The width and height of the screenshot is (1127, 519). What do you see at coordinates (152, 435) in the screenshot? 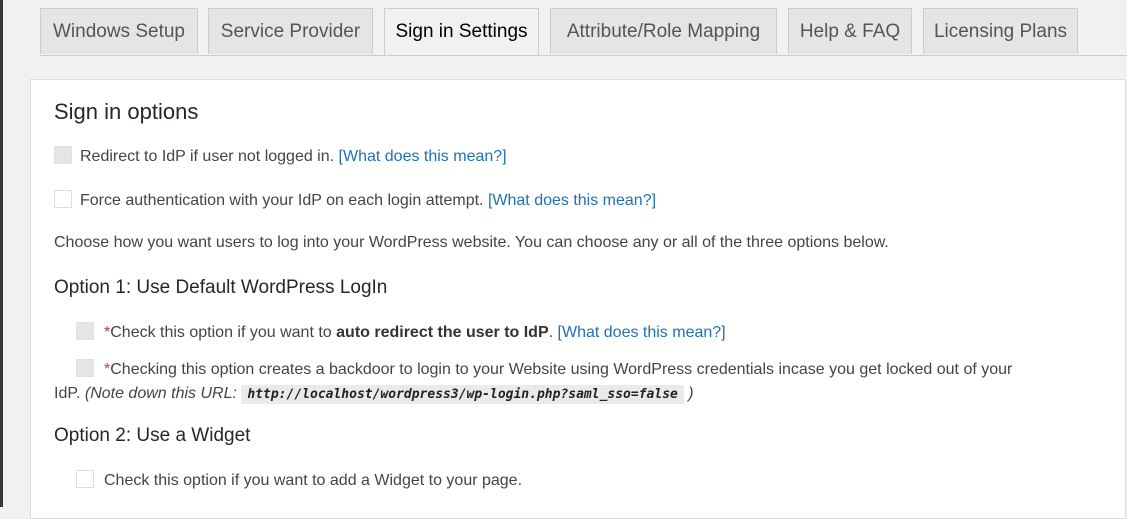
I see `option2-title: Option 2: Use a Widget` at bounding box center [152, 435].